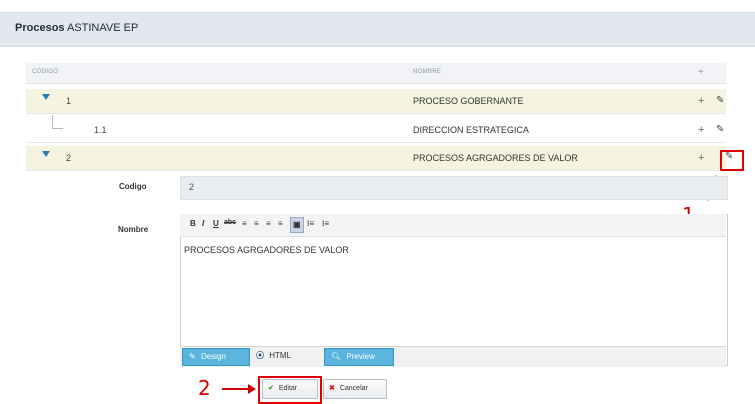 Image resolution: width=755 pixels, height=404 pixels. Describe the element at coordinates (213, 356) in the screenshot. I see `design-mode-label: Design` at that location.